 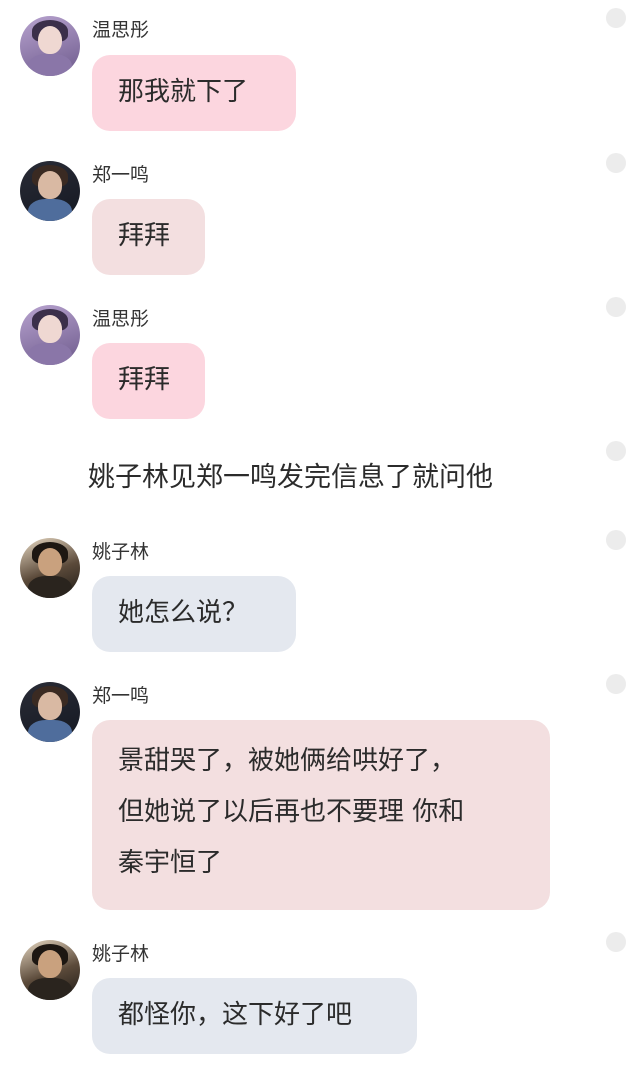 What do you see at coordinates (254, 1016) in the screenshot?
I see `message-bubble: 都怪你，这下好了吧` at bounding box center [254, 1016].